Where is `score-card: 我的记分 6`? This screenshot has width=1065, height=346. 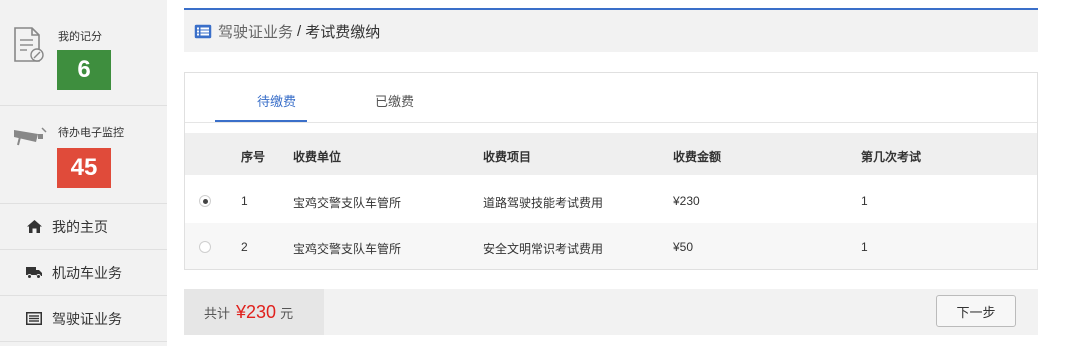 score-card: 我的记分 6 is located at coordinates (83, 57).